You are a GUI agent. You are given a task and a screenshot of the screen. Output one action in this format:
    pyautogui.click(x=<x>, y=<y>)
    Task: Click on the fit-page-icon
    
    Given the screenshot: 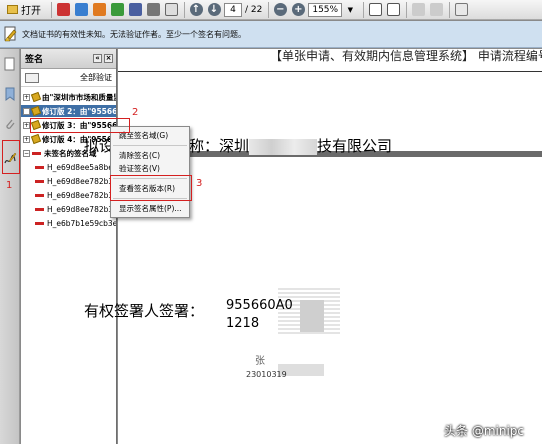 What is the action you would take?
    pyautogui.click(x=375, y=9)
    